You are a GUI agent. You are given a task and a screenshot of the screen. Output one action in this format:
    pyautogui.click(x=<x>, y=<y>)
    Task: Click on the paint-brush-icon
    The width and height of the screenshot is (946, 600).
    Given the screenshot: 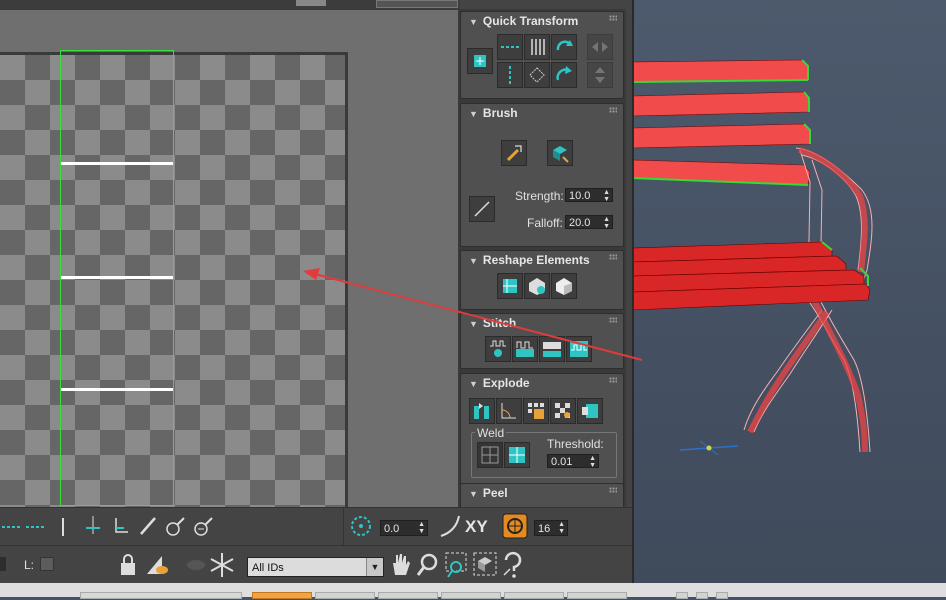 What is the action you would take?
    pyautogui.click(x=148, y=526)
    